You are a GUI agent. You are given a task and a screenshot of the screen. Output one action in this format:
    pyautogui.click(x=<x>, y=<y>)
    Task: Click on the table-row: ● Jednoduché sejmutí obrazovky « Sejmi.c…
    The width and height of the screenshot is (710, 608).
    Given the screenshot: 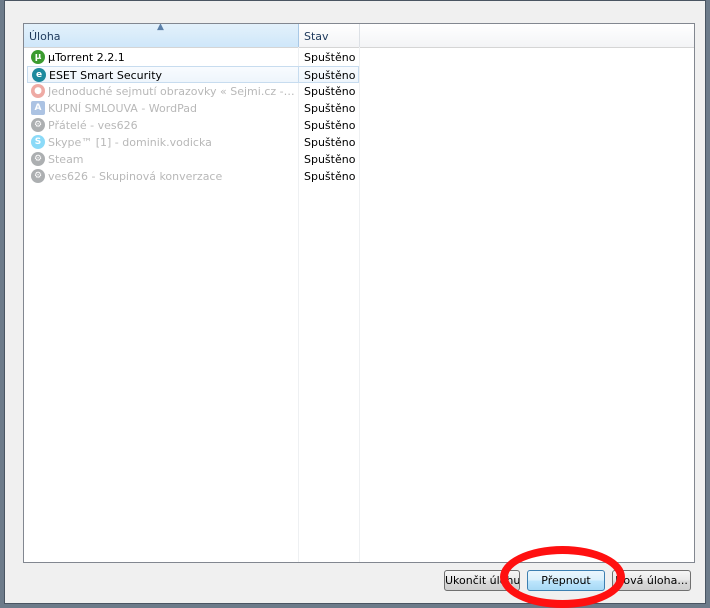 What is the action you would take?
    pyautogui.click(x=359, y=91)
    